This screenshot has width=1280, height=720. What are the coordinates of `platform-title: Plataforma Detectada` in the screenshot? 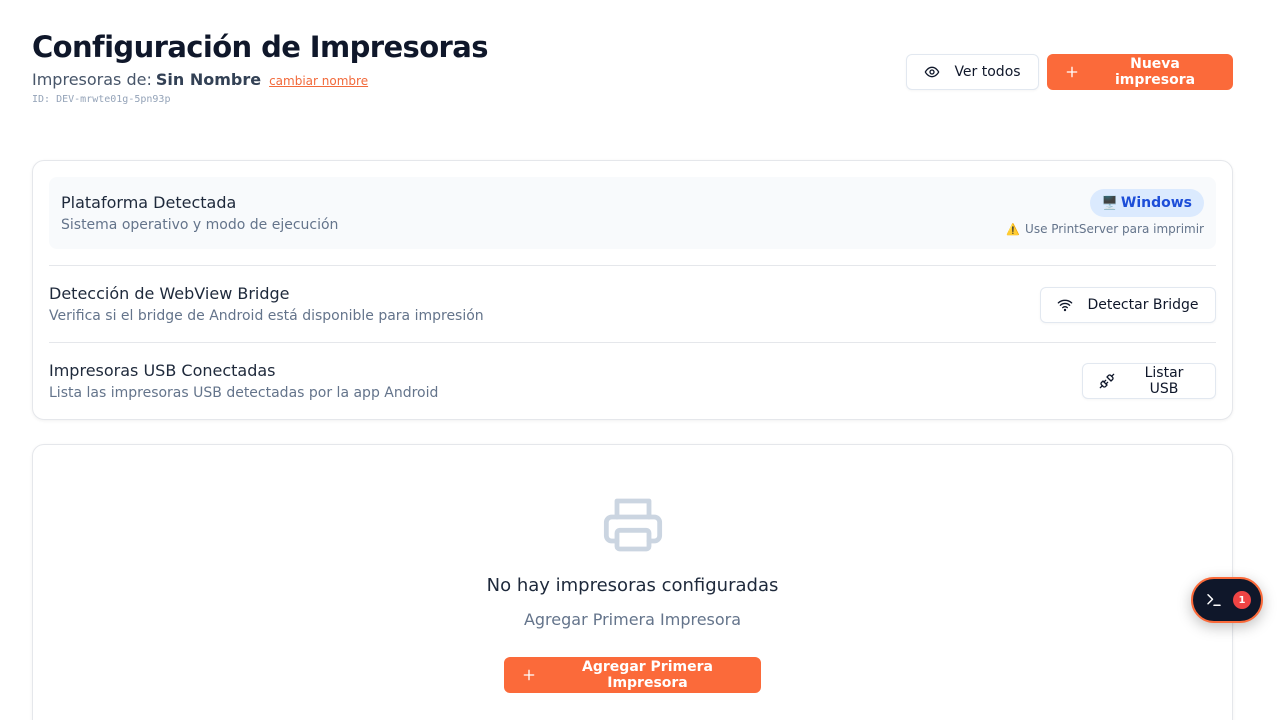 It's located at (149, 202).